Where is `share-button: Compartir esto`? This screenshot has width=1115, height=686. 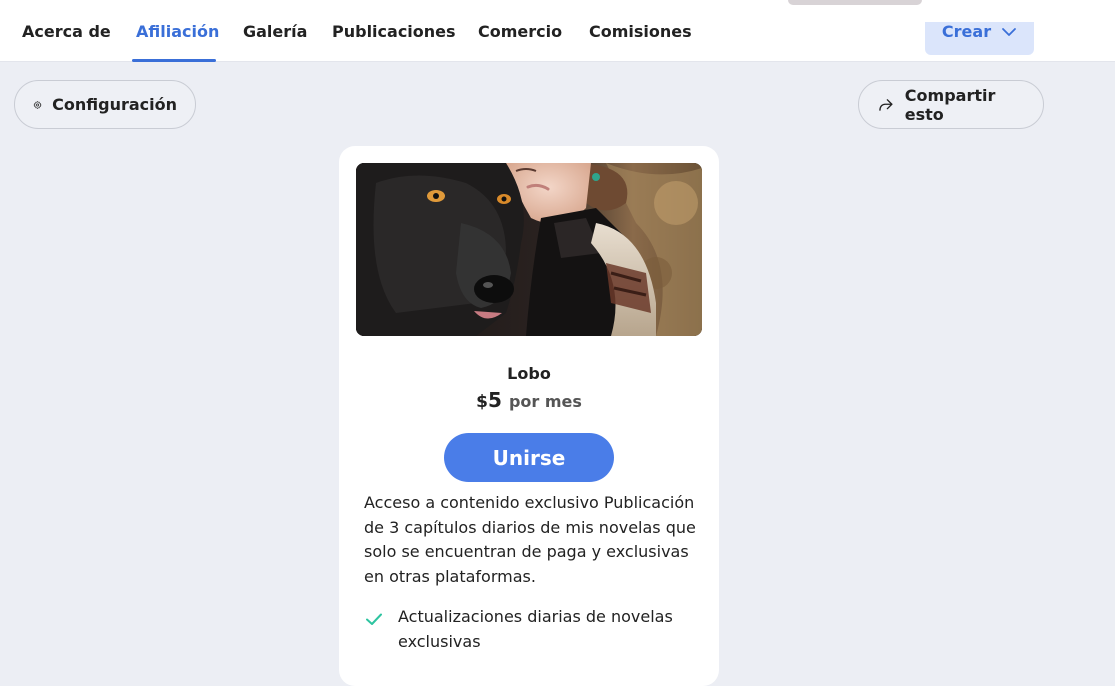 share-button: Compartir esto is located at coordinates (951, 104).